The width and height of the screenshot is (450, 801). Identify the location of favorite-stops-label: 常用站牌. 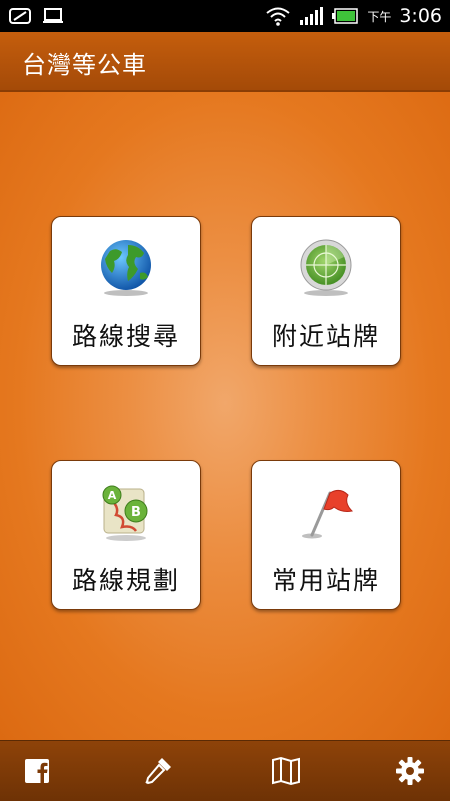
(325, 580).